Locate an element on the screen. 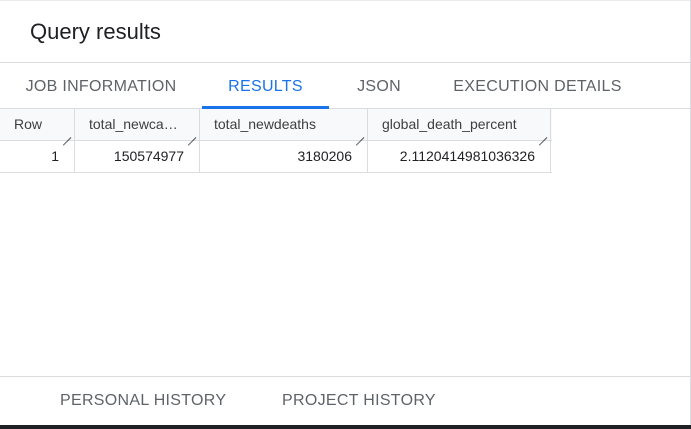  column-header-label: Row is located at coordinates (28, 124).